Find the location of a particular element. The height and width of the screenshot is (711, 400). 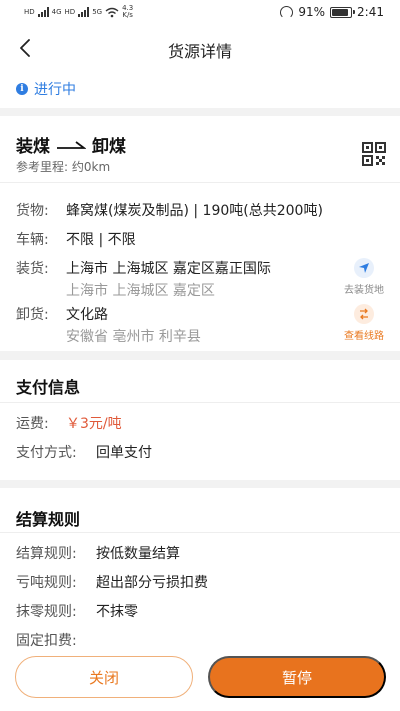

go-to-load-button: 去装货地 is located at coordinates (364, 277).